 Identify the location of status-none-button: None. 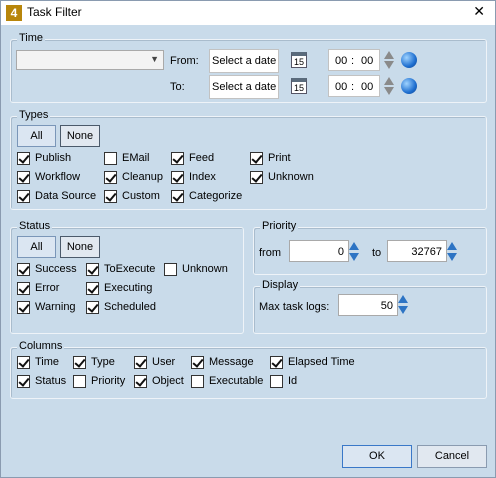
(80, 247).